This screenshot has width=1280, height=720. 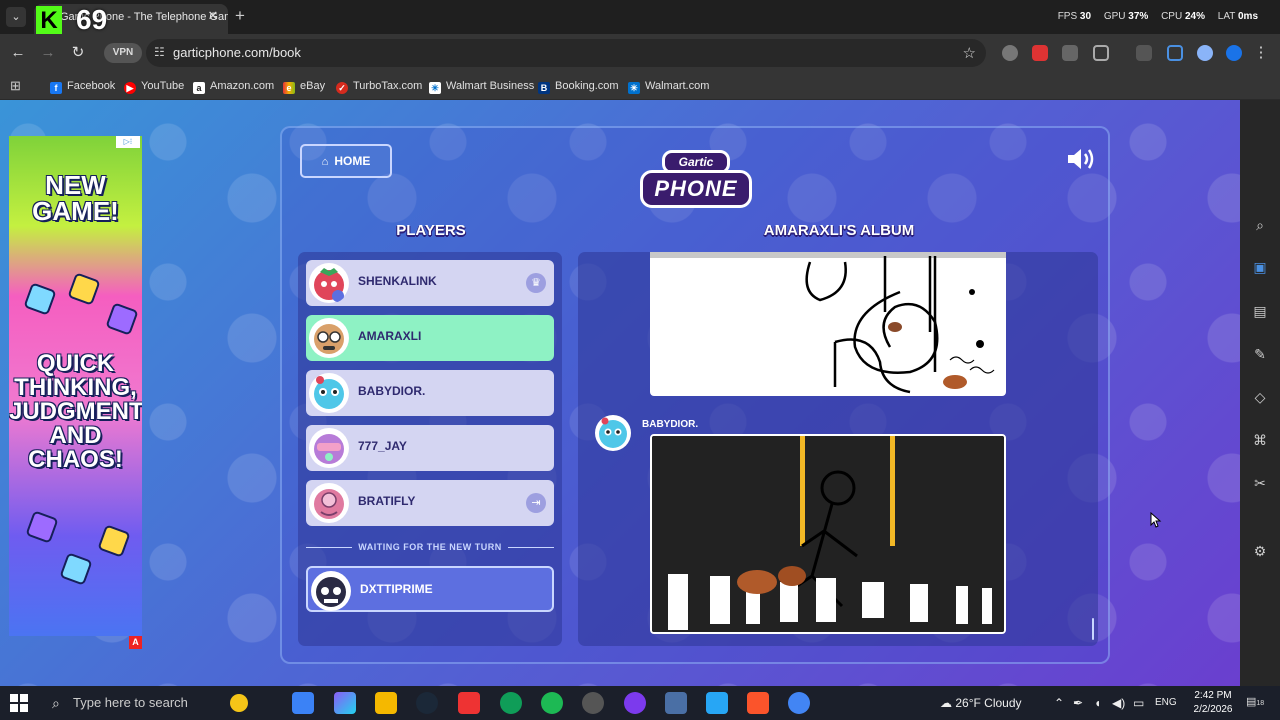 I want to click on kick-player-icon: ⇥, so click(x=536, y=503).